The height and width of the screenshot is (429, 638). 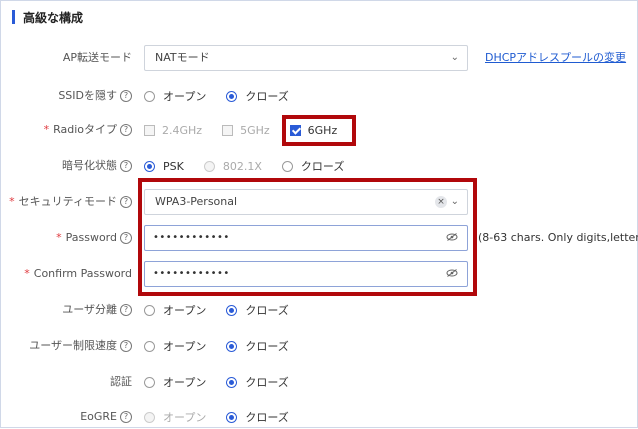 I want to click on ssid-hide-close-label: クローズ, so click(x=266, y=96).